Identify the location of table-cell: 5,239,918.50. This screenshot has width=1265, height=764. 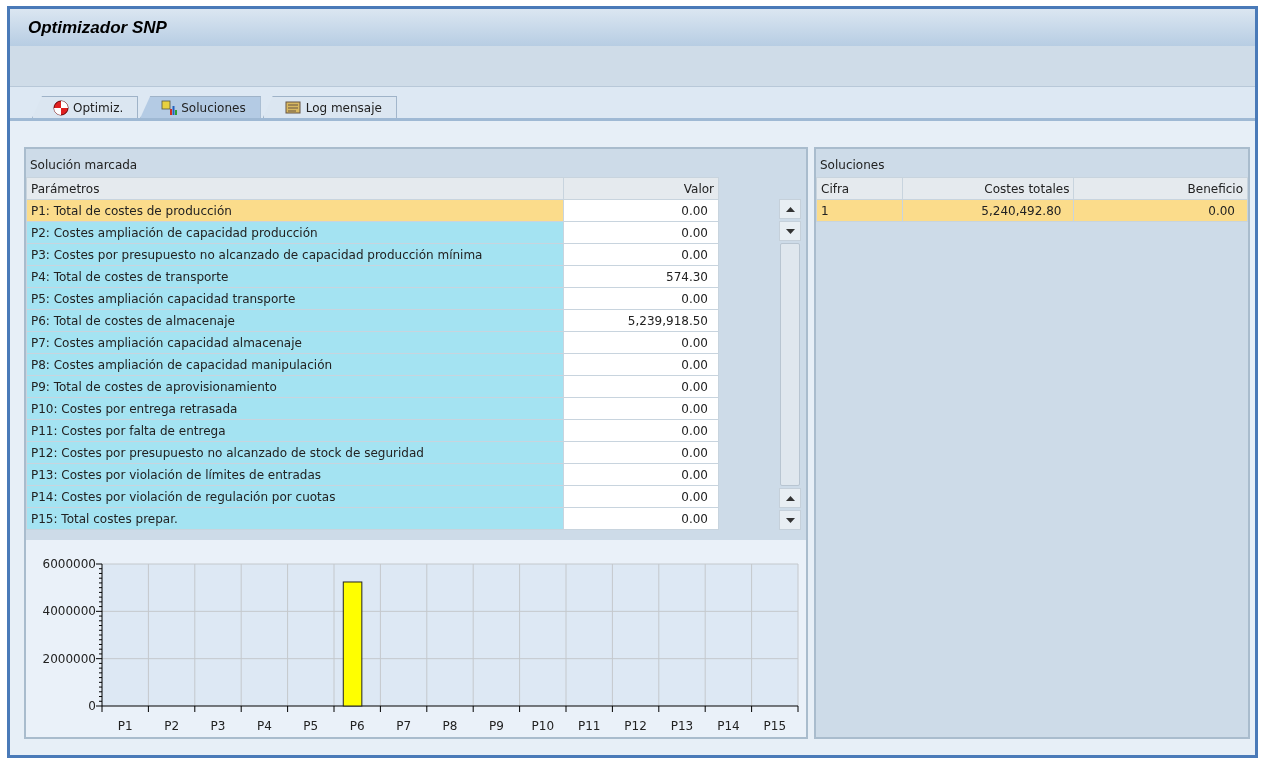
(641, 320).